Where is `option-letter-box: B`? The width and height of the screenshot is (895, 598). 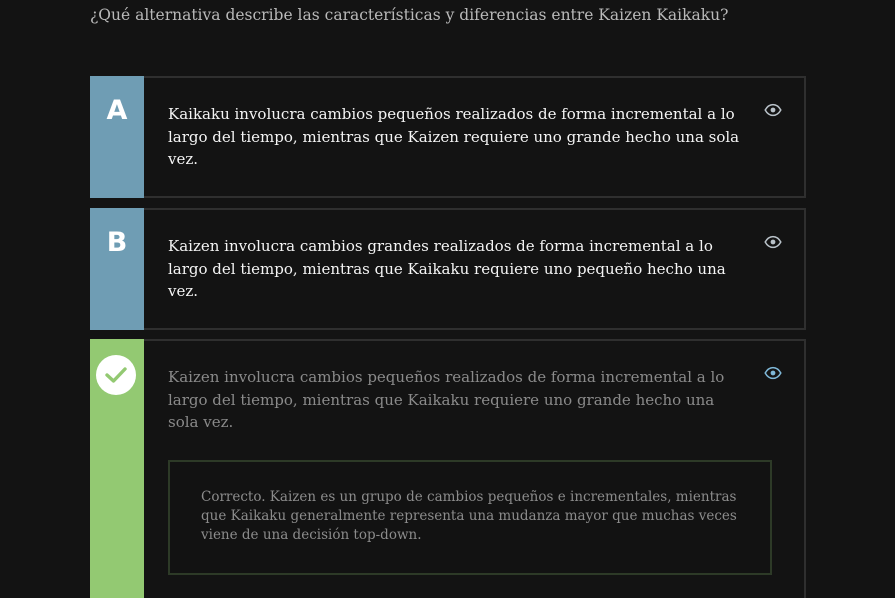 option-letter-box: B is located at coordinates (117, 269).